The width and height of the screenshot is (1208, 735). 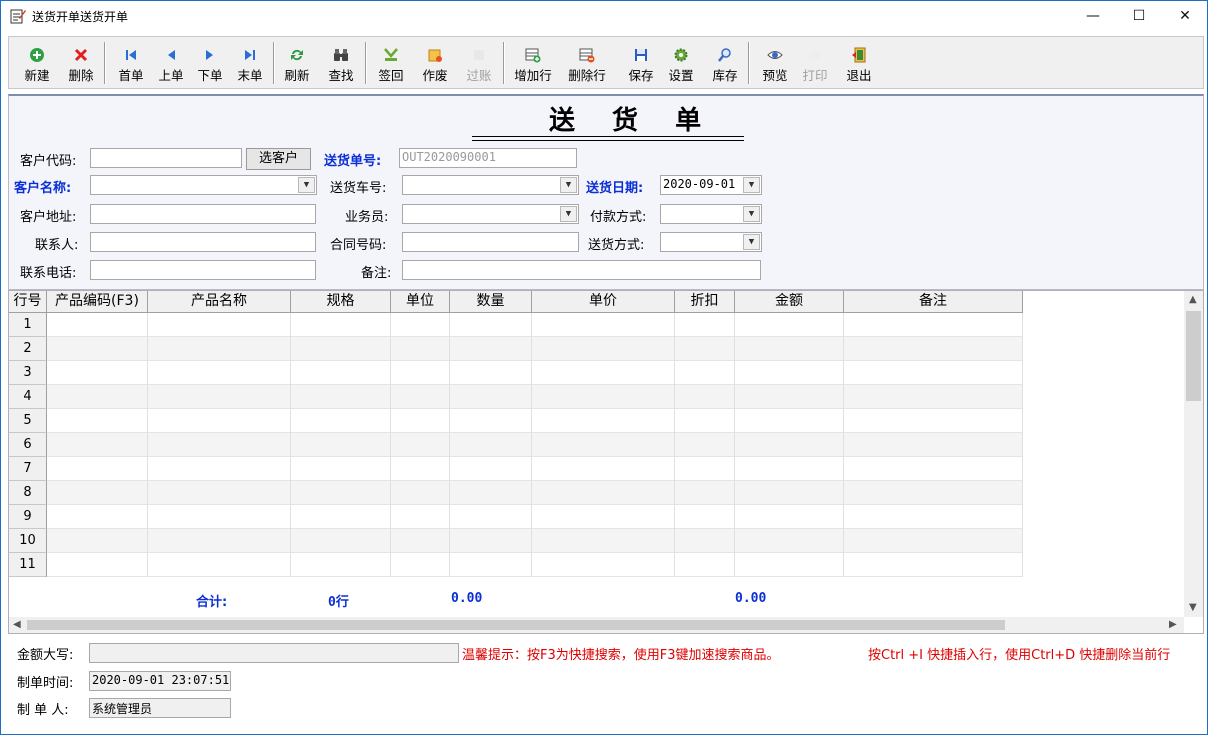 I want to click on column-header: 单价, so click(x=603, y=302).